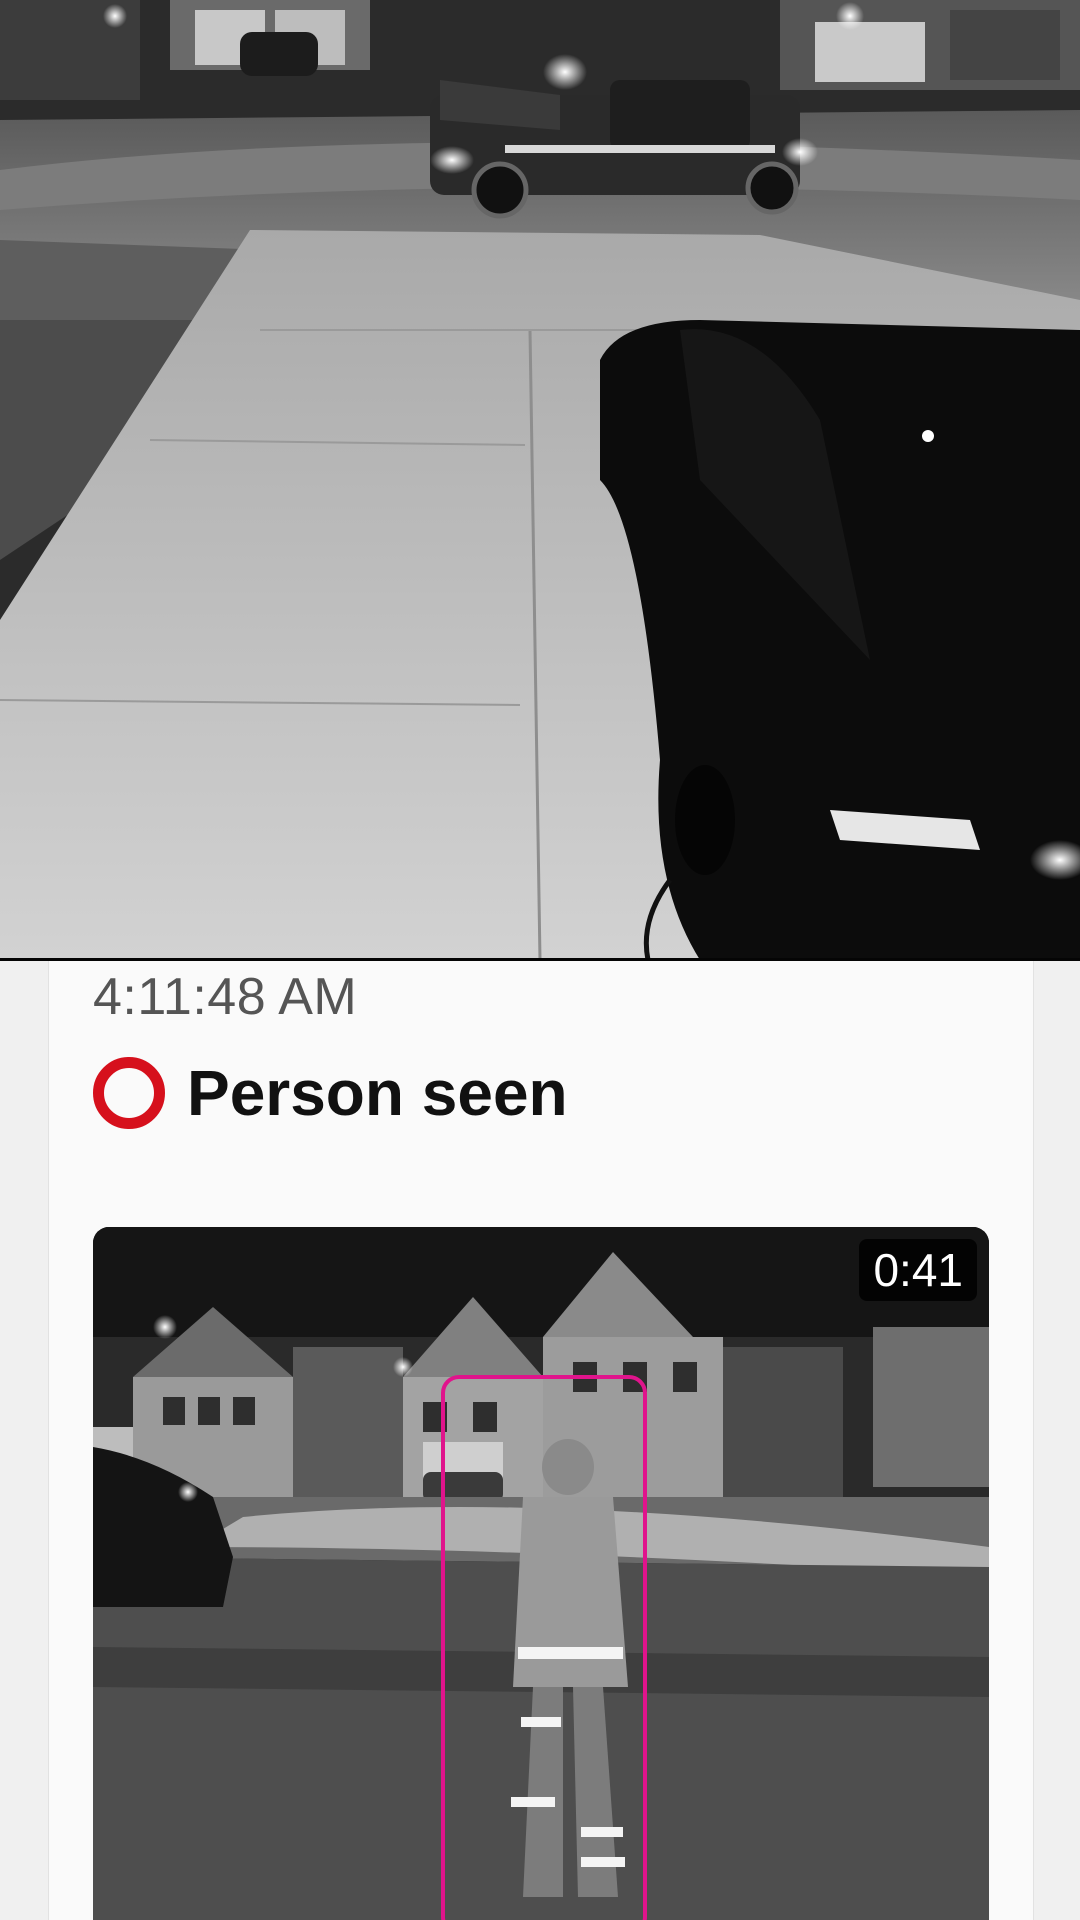  I want to click on person-detection-box, so click(544, 1647).